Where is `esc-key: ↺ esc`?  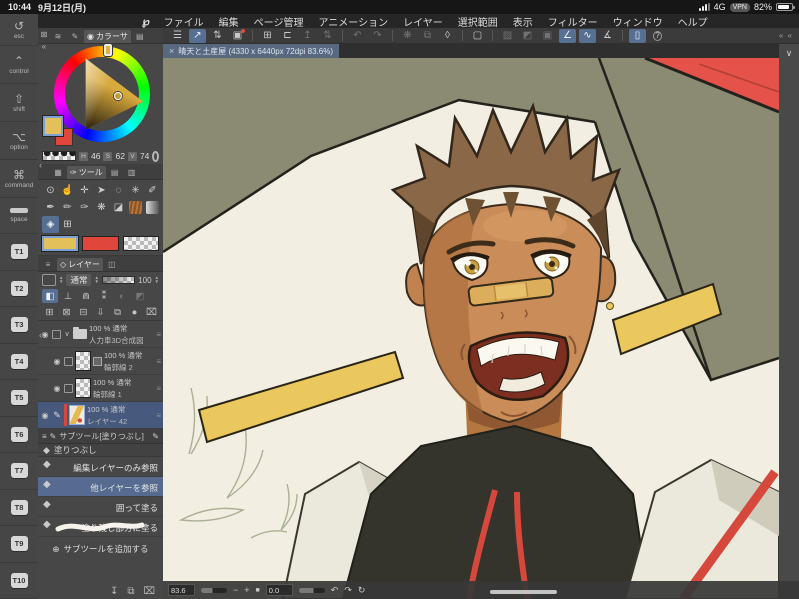
esc-key: ↺ esc is located at coordinates (19, 30).